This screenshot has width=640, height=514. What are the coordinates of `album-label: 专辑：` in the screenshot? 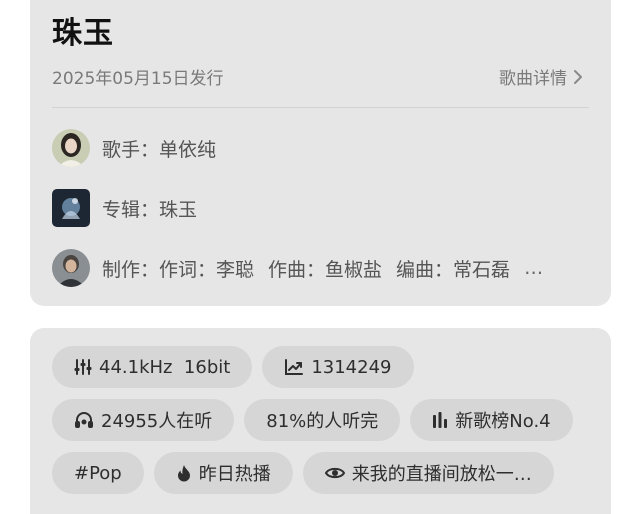 It's located at (131, 209).